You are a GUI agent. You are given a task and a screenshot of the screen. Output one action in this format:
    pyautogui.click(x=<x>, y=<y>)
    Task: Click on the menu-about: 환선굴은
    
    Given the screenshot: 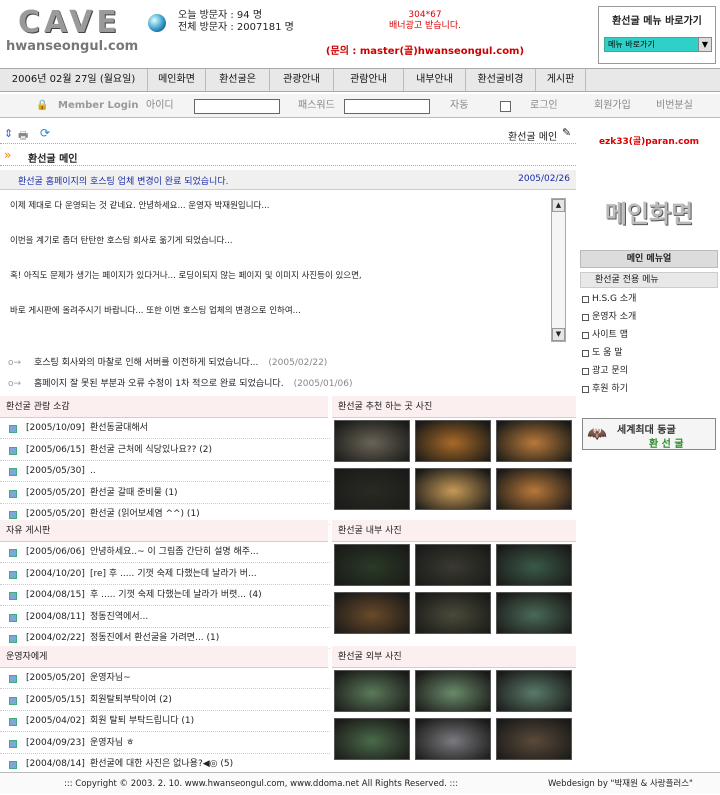 What is the action you would take?
    pyautogui.click(x=238, y=80)
    